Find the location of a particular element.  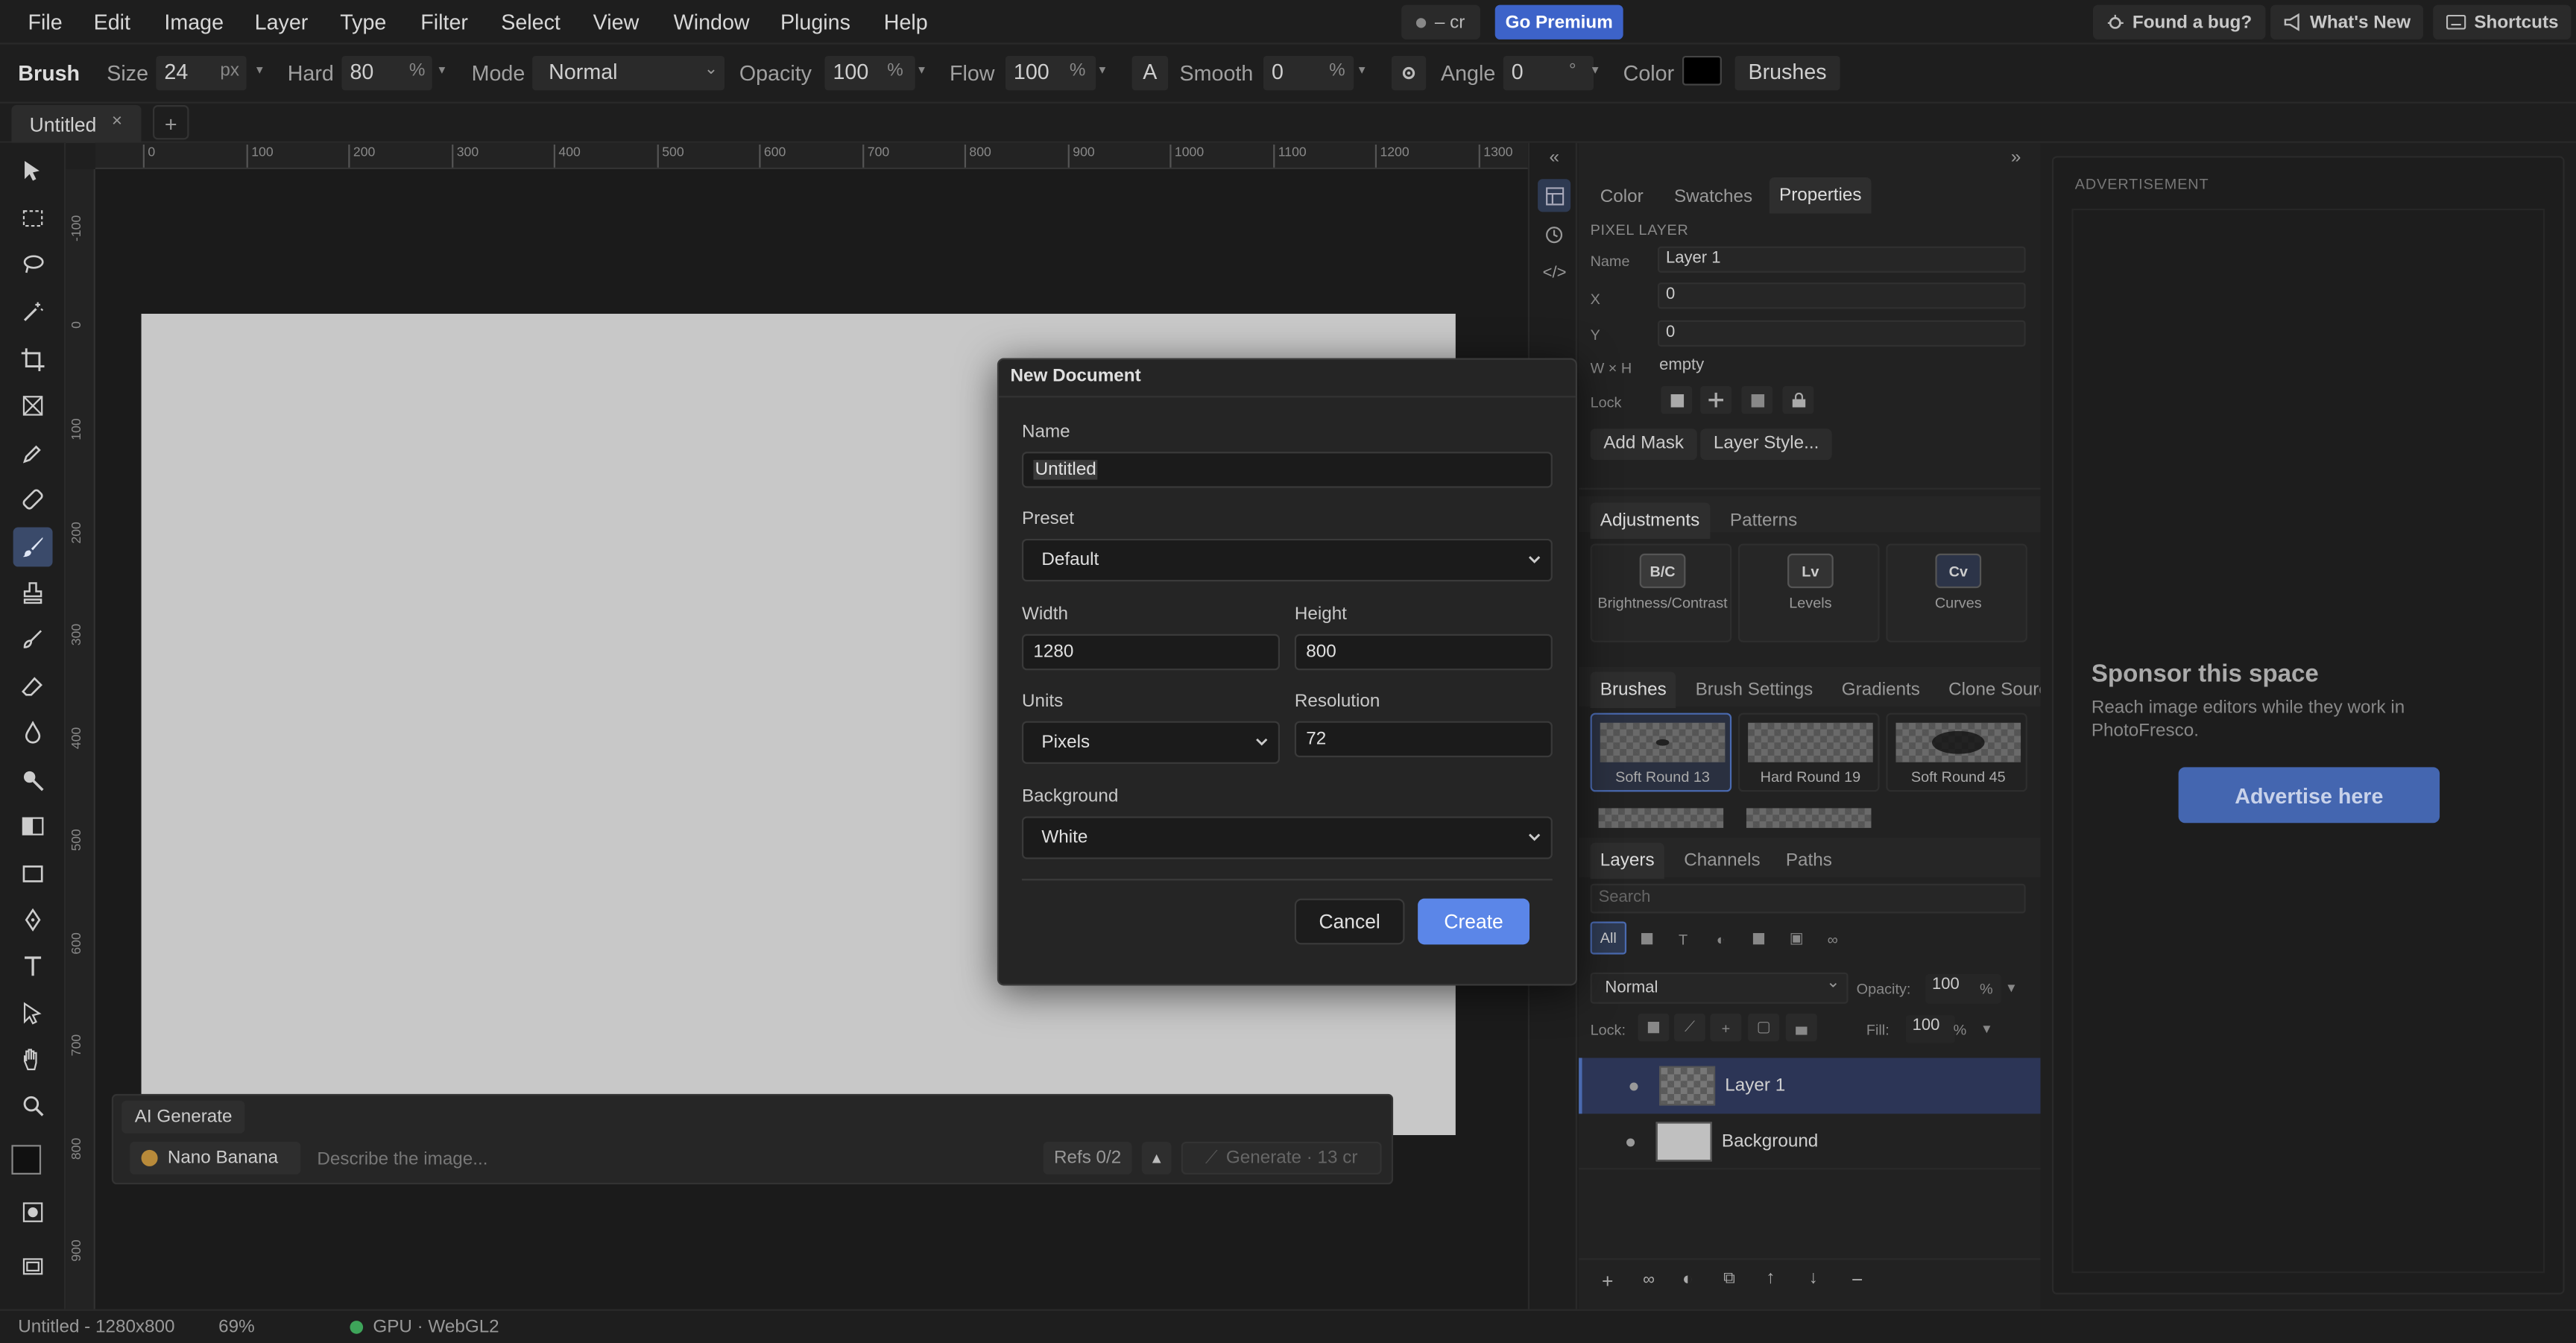

marquee-tool-icon is located at coordinates (33, 218).